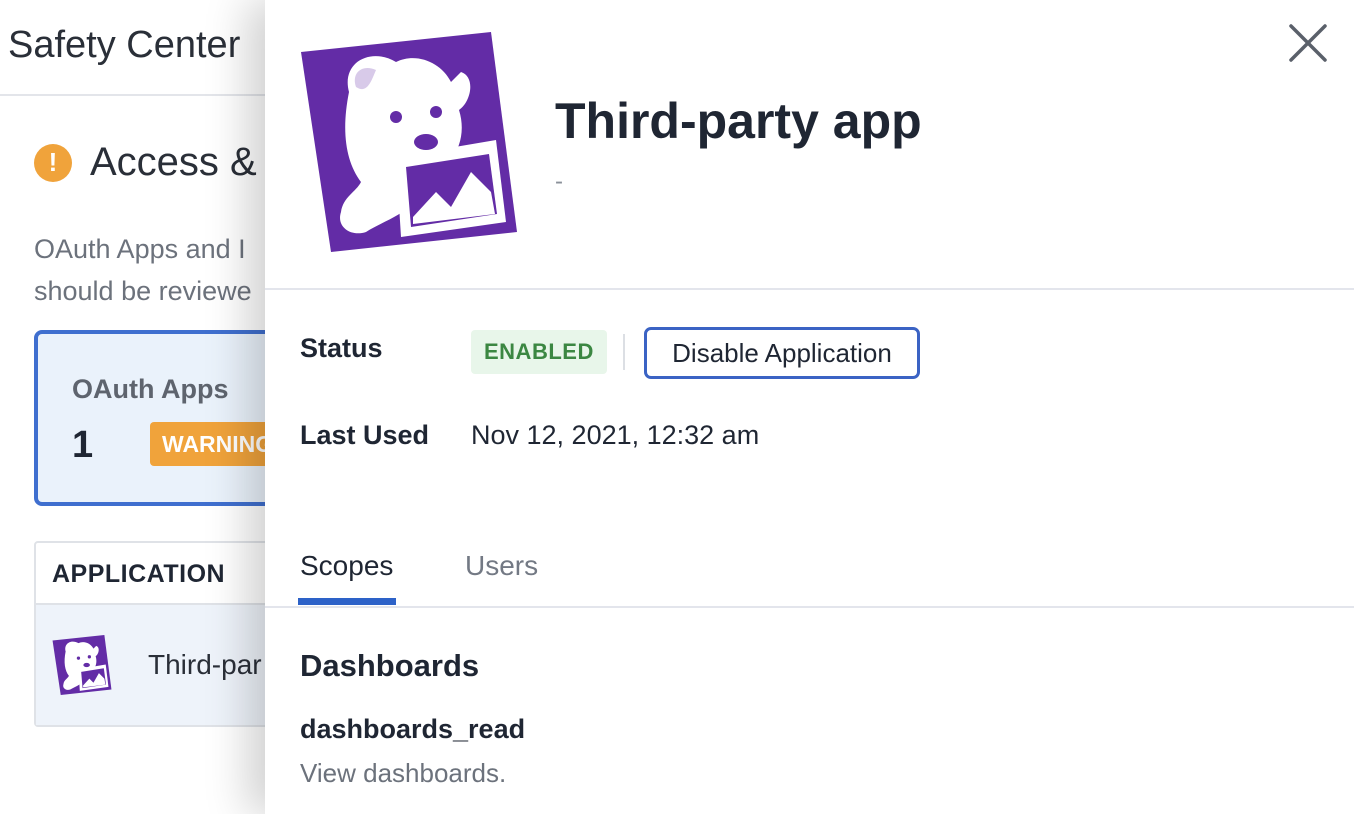 This screenshot has height=814, width=1354. Describe the element at coordinates (205, 664) in the screenshot. I see `application-name: Third-par` at that location.